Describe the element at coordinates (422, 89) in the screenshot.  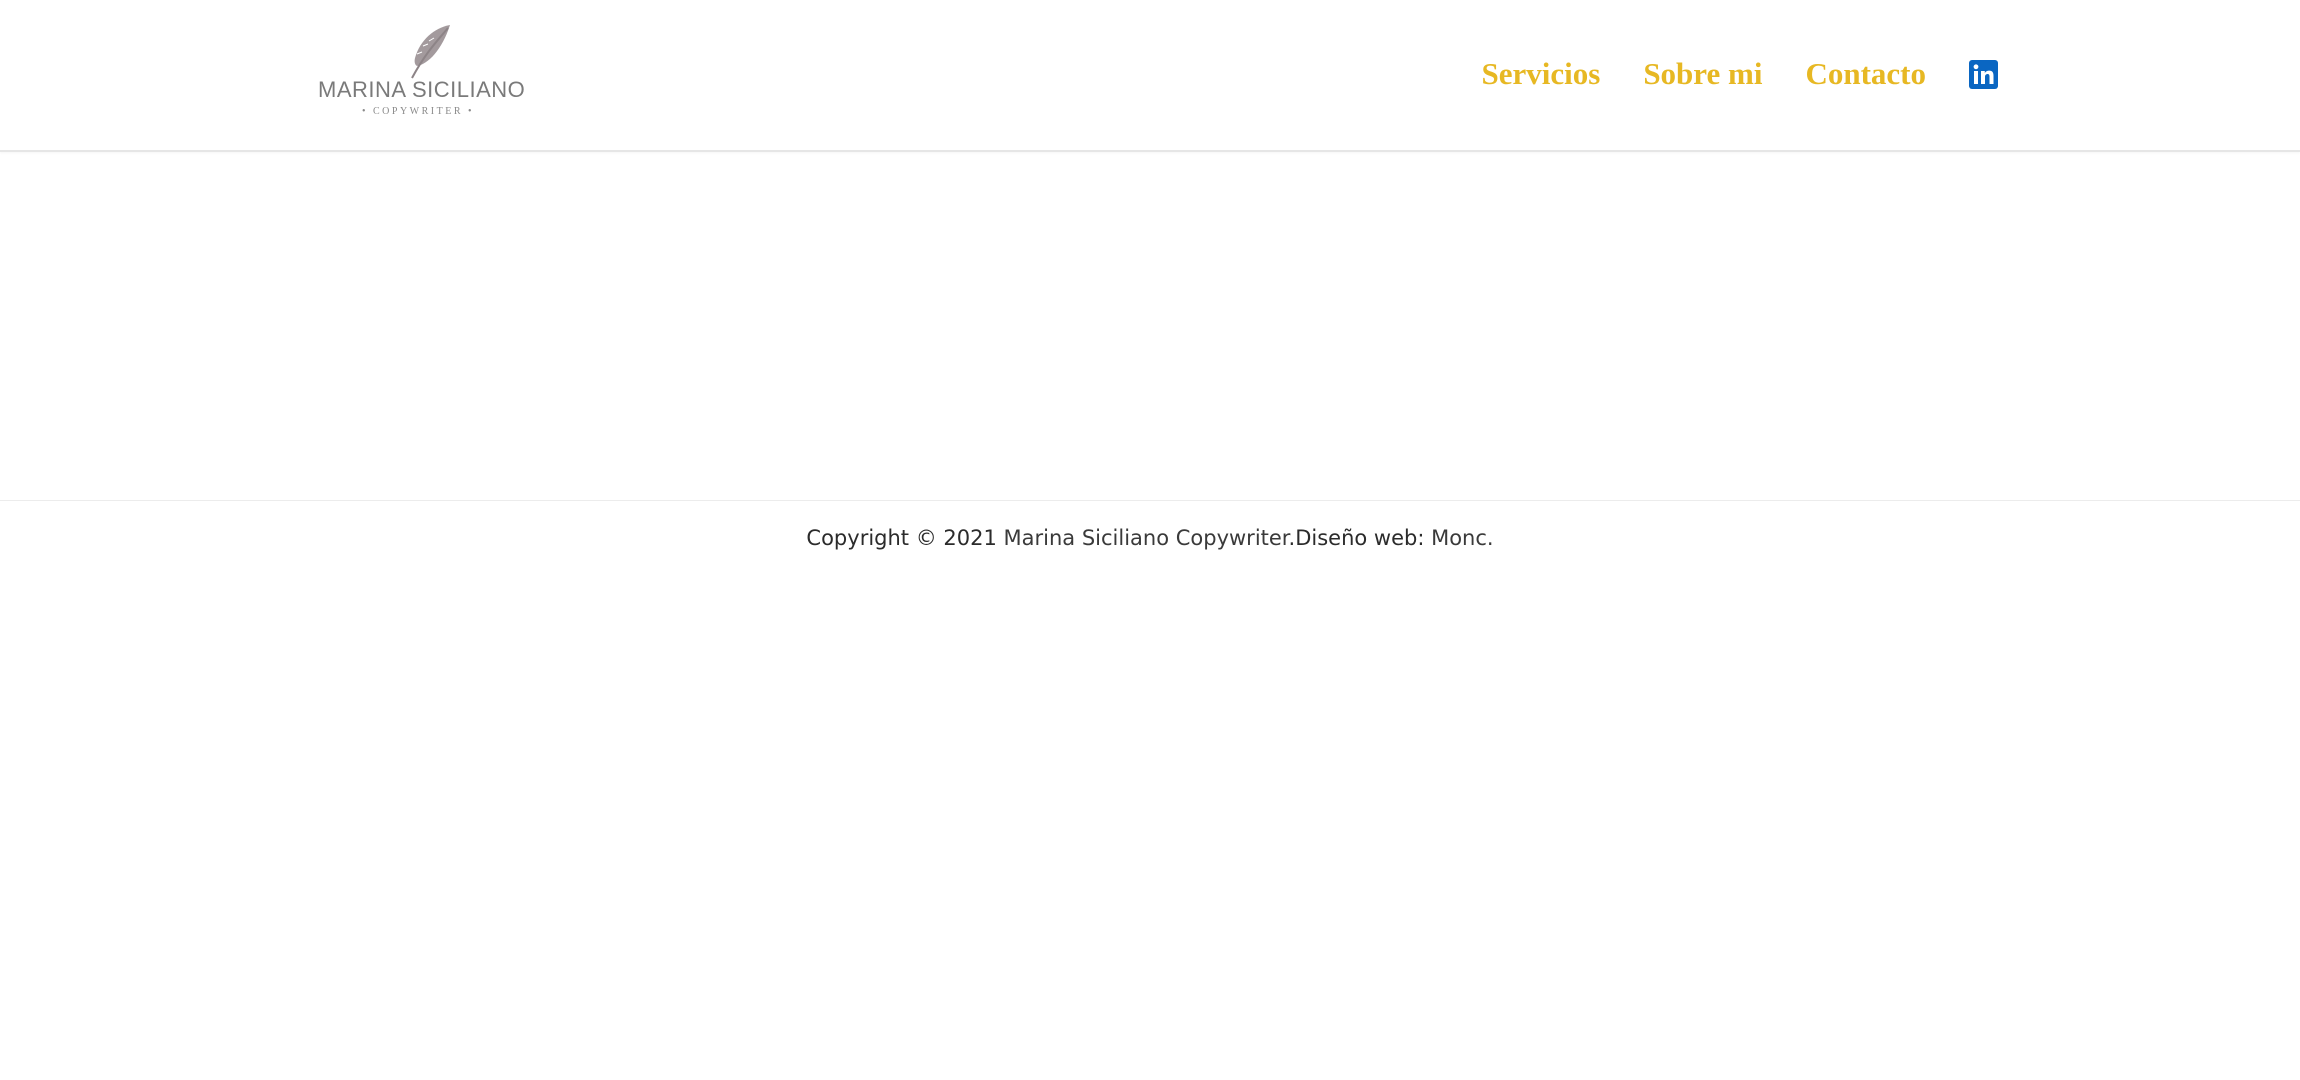
I see `logo-name: MARINA SICILIANO` at that location.